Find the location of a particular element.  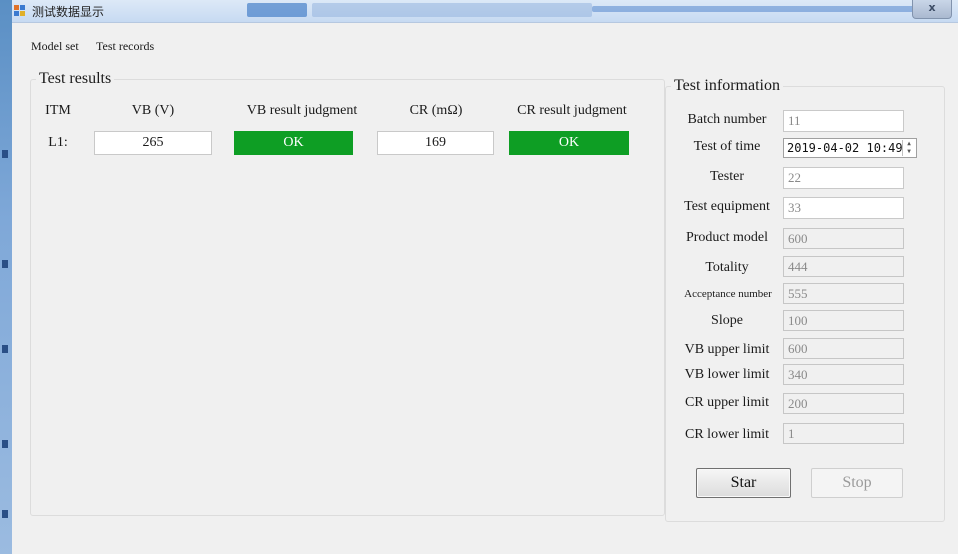

batch-number-label: Batch number is located at coordinates (727, 119).